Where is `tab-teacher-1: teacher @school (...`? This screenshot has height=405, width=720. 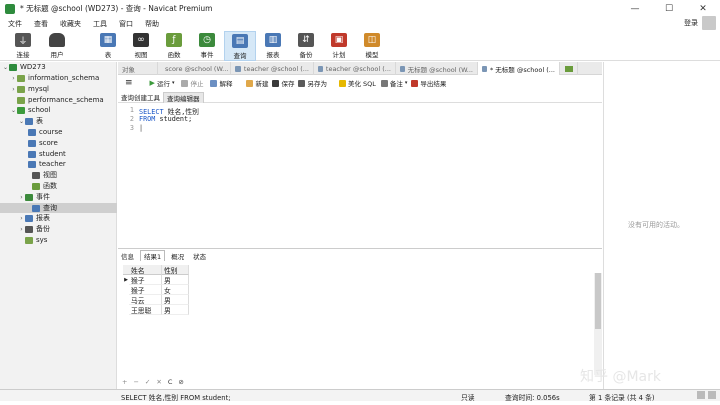
tab-teacher-1: teacher @school (... is located at coordinates (272, 68).